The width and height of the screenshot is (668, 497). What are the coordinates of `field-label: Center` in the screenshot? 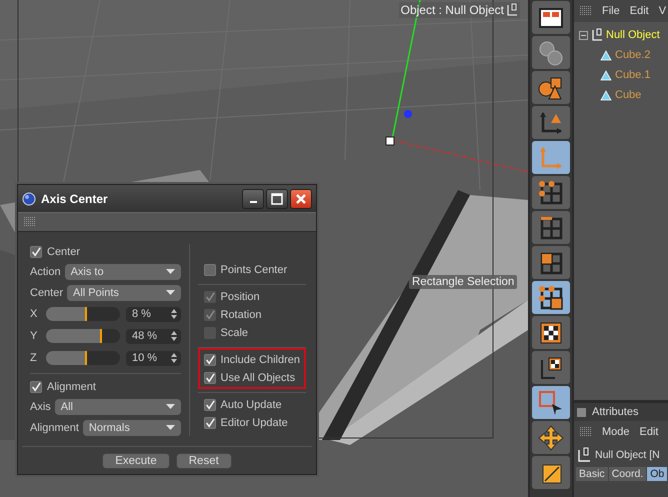 It's located at (47, 292).